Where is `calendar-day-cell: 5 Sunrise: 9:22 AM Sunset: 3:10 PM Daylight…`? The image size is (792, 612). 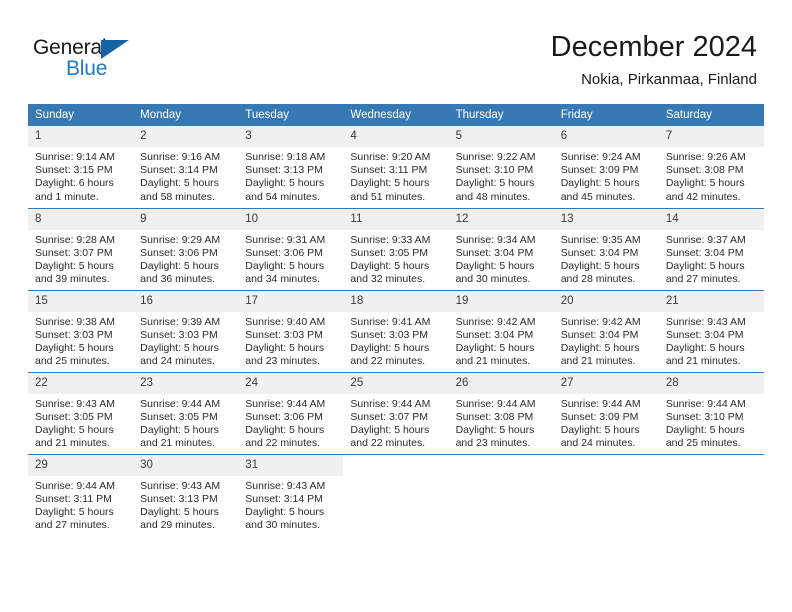 calendar-day-cell: 5 Sunrise: 9:22 AM Sunset: 3:10 PM Daylight… is located at coordinates (501, 167).